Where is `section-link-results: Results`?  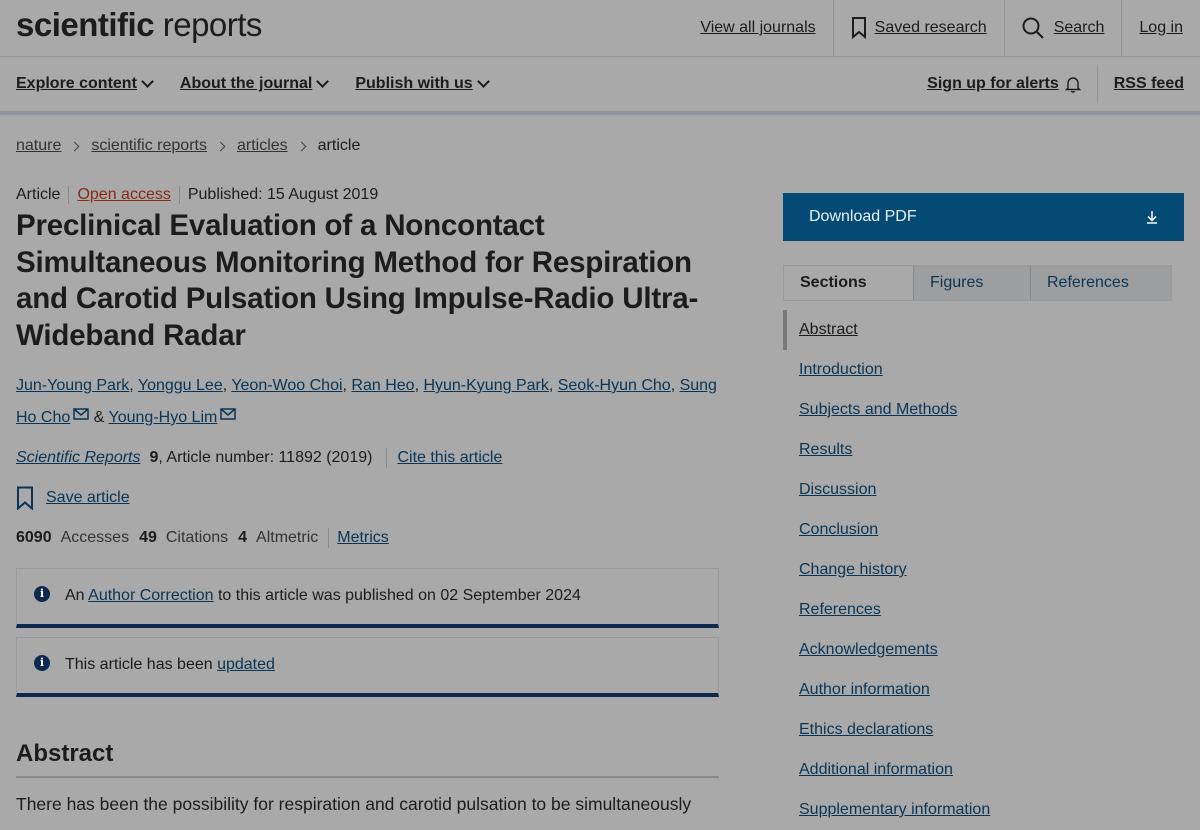
section-link-results: Results is located at coordinates (977, 450).